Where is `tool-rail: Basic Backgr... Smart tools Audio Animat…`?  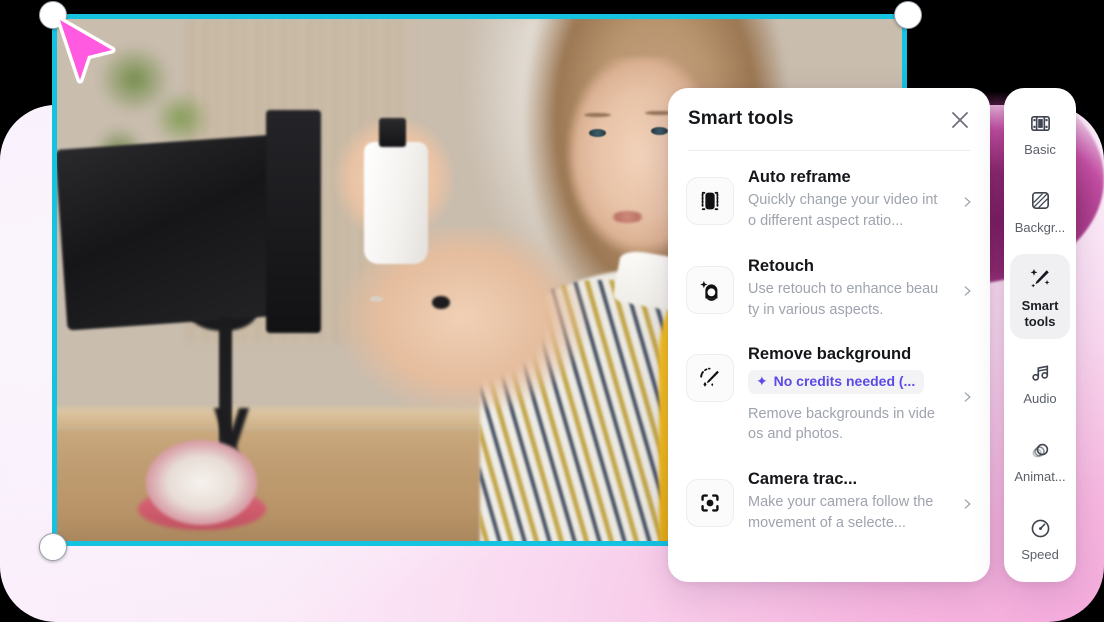 tool-rail: Basic Backgr... Smart tools Audio Animat… is located at coordinates (1040, 335).